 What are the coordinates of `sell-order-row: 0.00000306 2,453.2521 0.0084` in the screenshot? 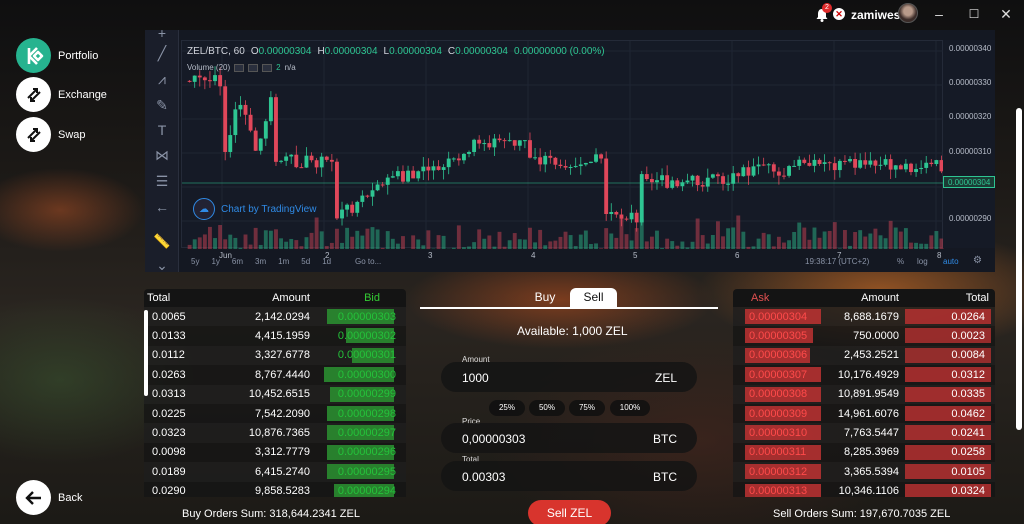 It's located at (864, 355).